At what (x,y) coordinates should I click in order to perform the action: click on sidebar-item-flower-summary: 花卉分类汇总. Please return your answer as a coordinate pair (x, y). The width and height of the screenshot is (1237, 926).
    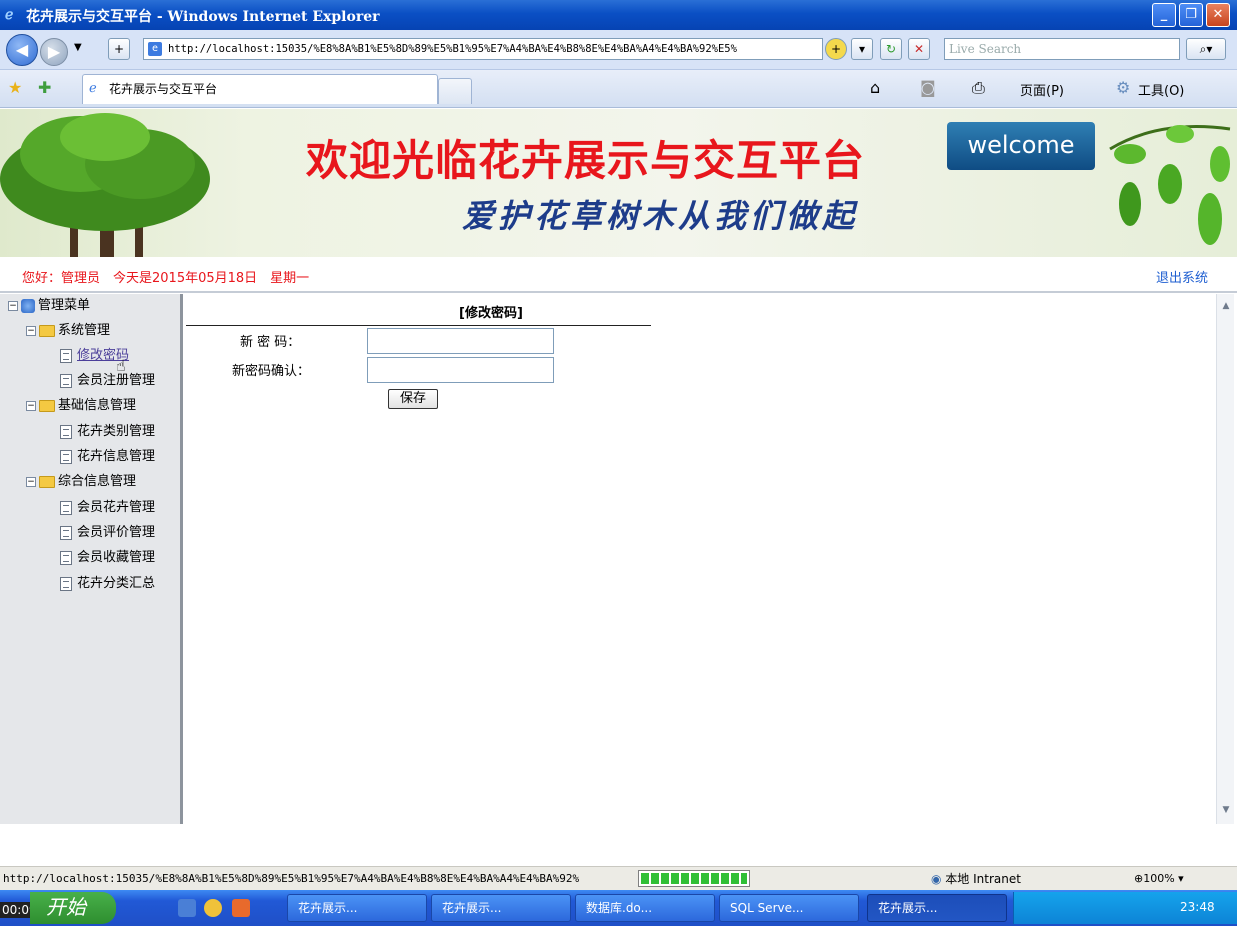
    Looking at the image, I should click on (107, 584).